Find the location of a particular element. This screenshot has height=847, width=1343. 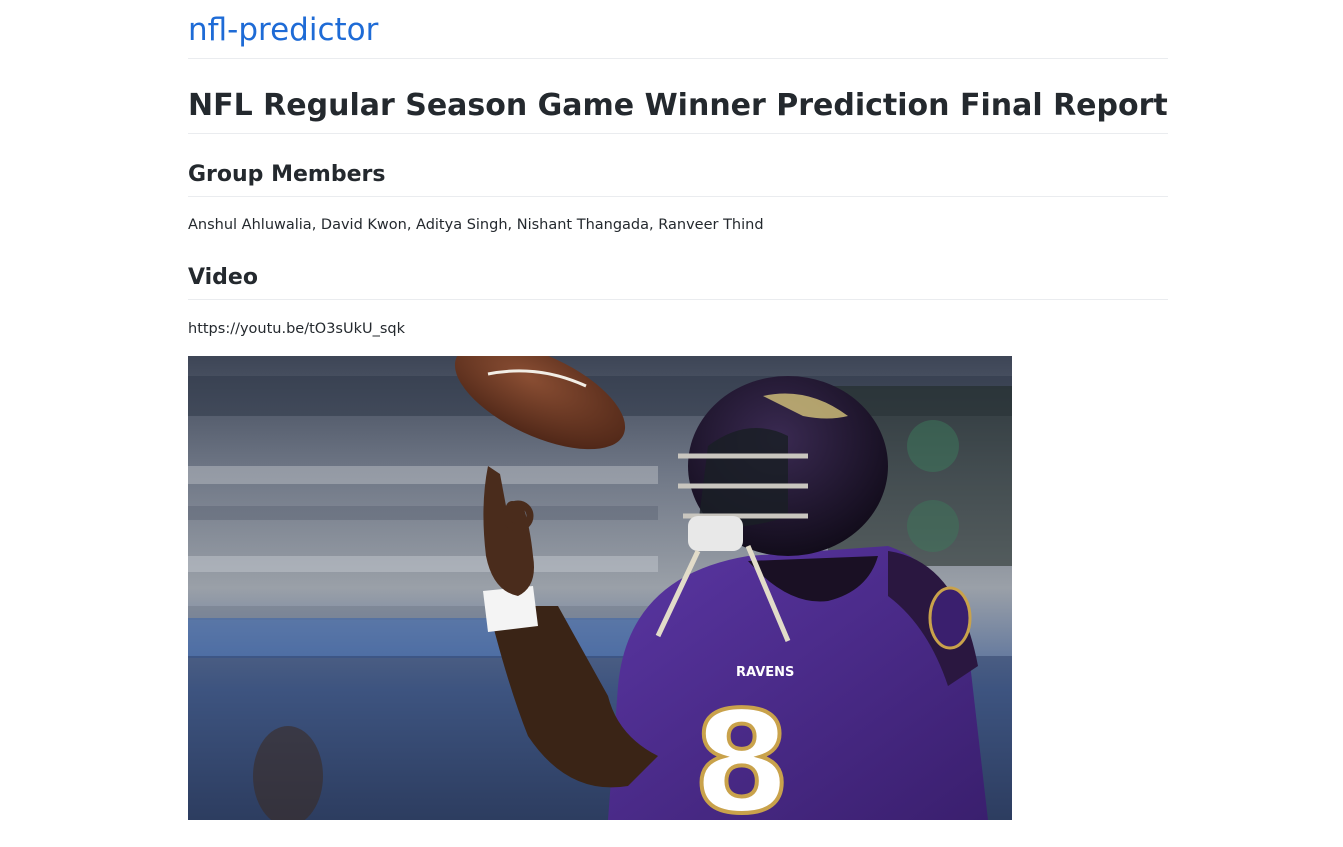

video-link-text: https://youtu.be/tO3sUkU_sqk is located at coordinates (297, 329).